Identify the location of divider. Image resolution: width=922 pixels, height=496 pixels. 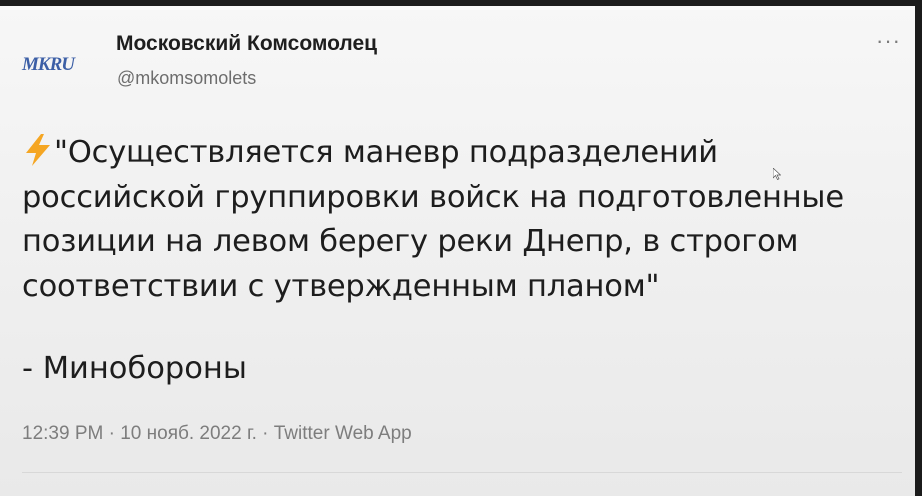
(462, 472).